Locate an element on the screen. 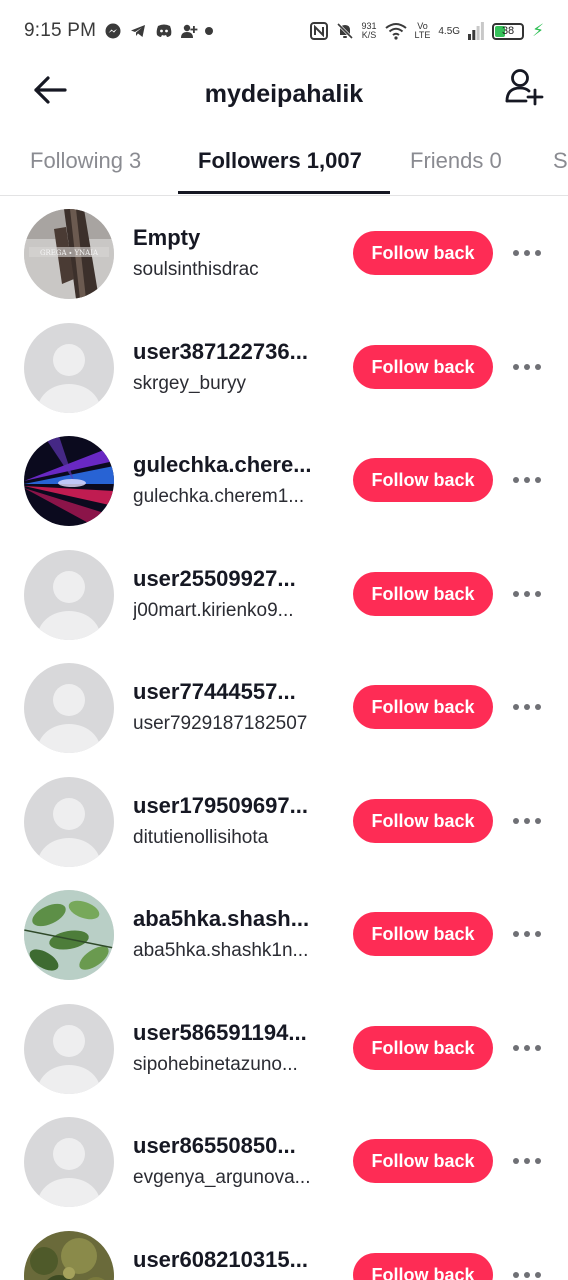 The height and width of the screenshot is (1280, 568). tab-following: Following 3 is located at coordinates (85, 161).